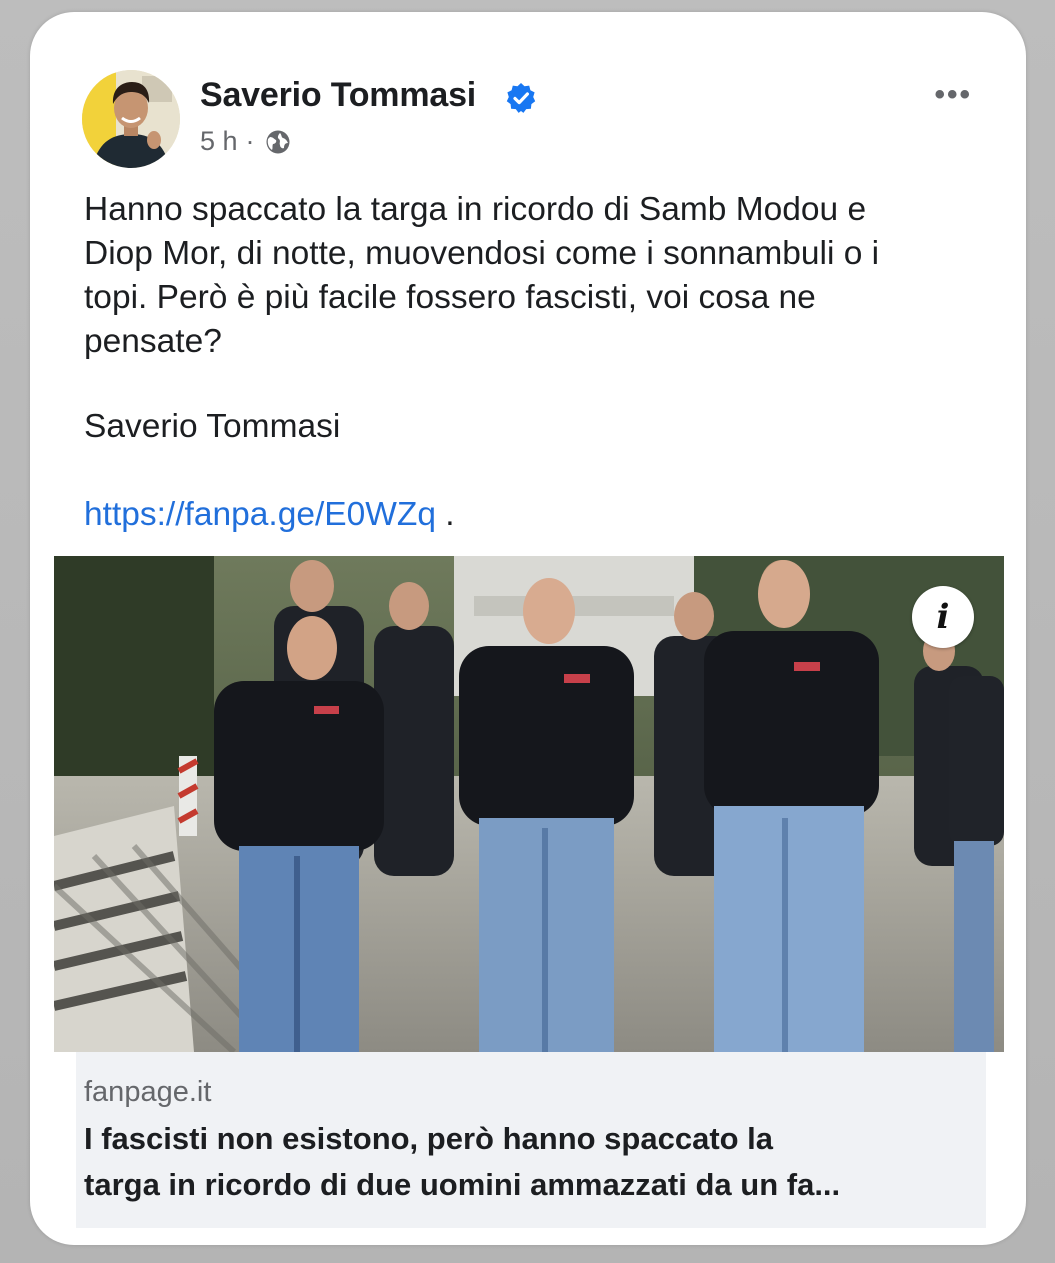 This screenshot has width=1055, height=1263. I want to click on author-name: Saverio Tommasi, so click(338, 95).